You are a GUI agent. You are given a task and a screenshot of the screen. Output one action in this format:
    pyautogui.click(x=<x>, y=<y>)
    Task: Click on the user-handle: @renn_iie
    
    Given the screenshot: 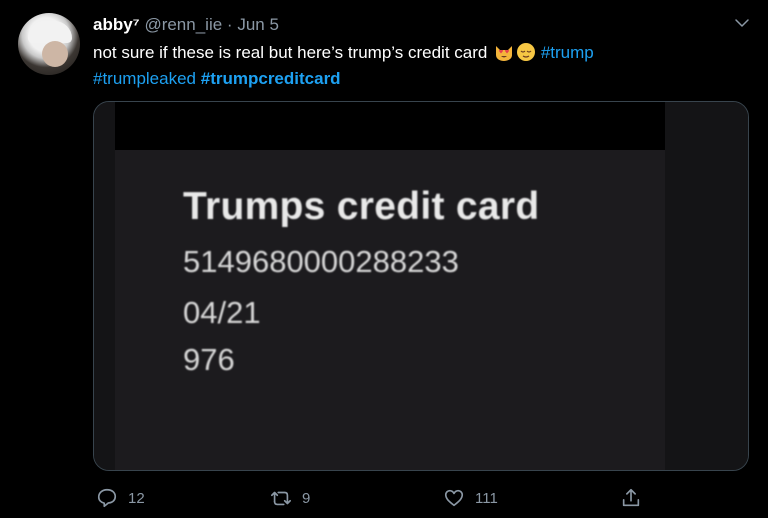 What is the action you would take?
    pyautogui.click(x=183, y=24)
    